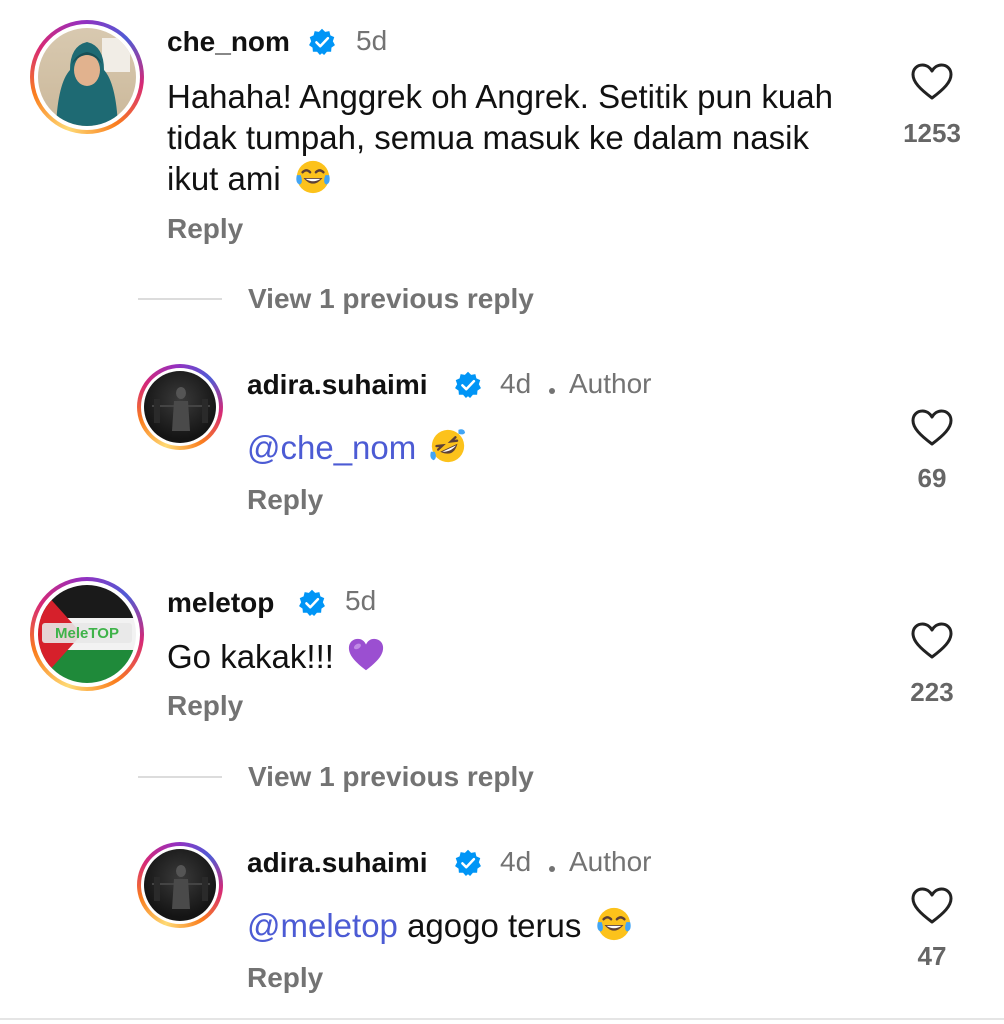 The height and width of the screenshot is (1024, 1004). Describe the element at coordinates (220, 603) in the screenshot. I see `username: meletop` at that location.